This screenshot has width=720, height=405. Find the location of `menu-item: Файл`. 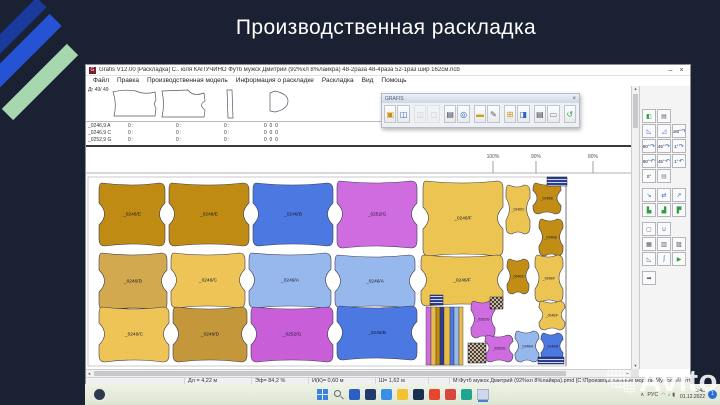

menu-item: Файл is located at coordinates (101, 81).